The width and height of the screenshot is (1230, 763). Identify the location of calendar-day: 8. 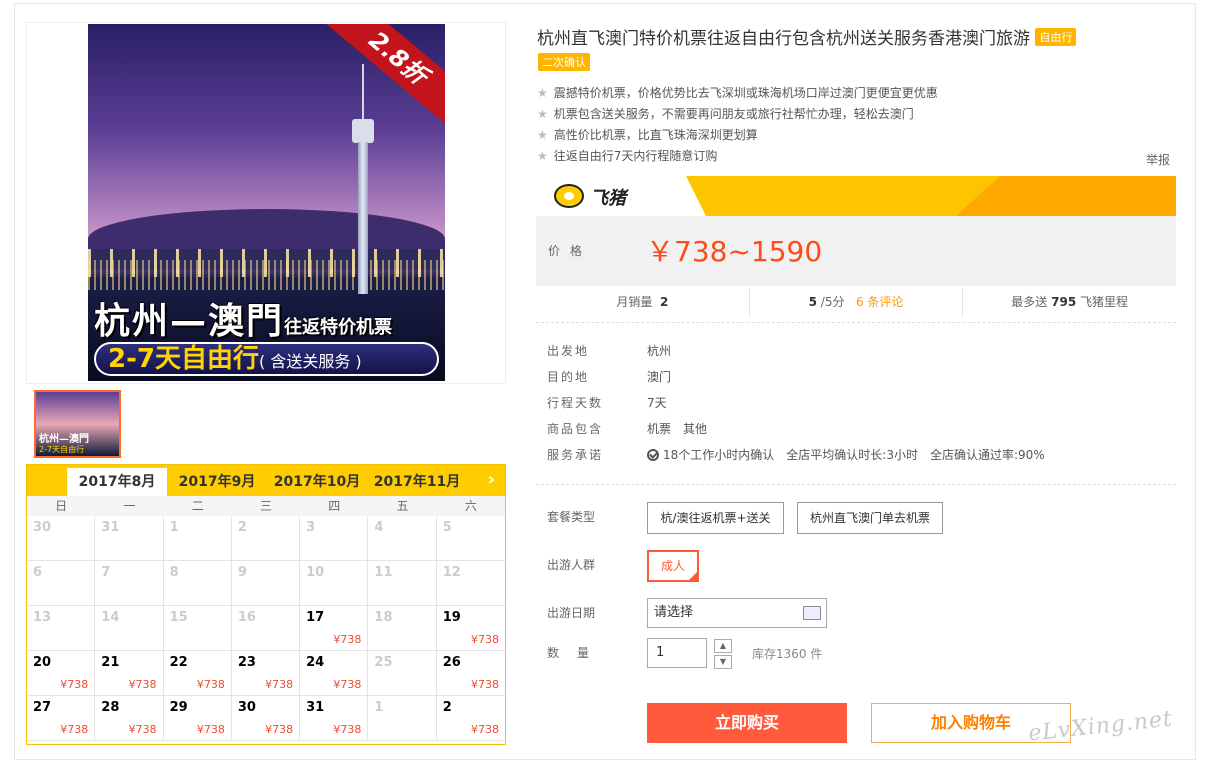
(197, 583).